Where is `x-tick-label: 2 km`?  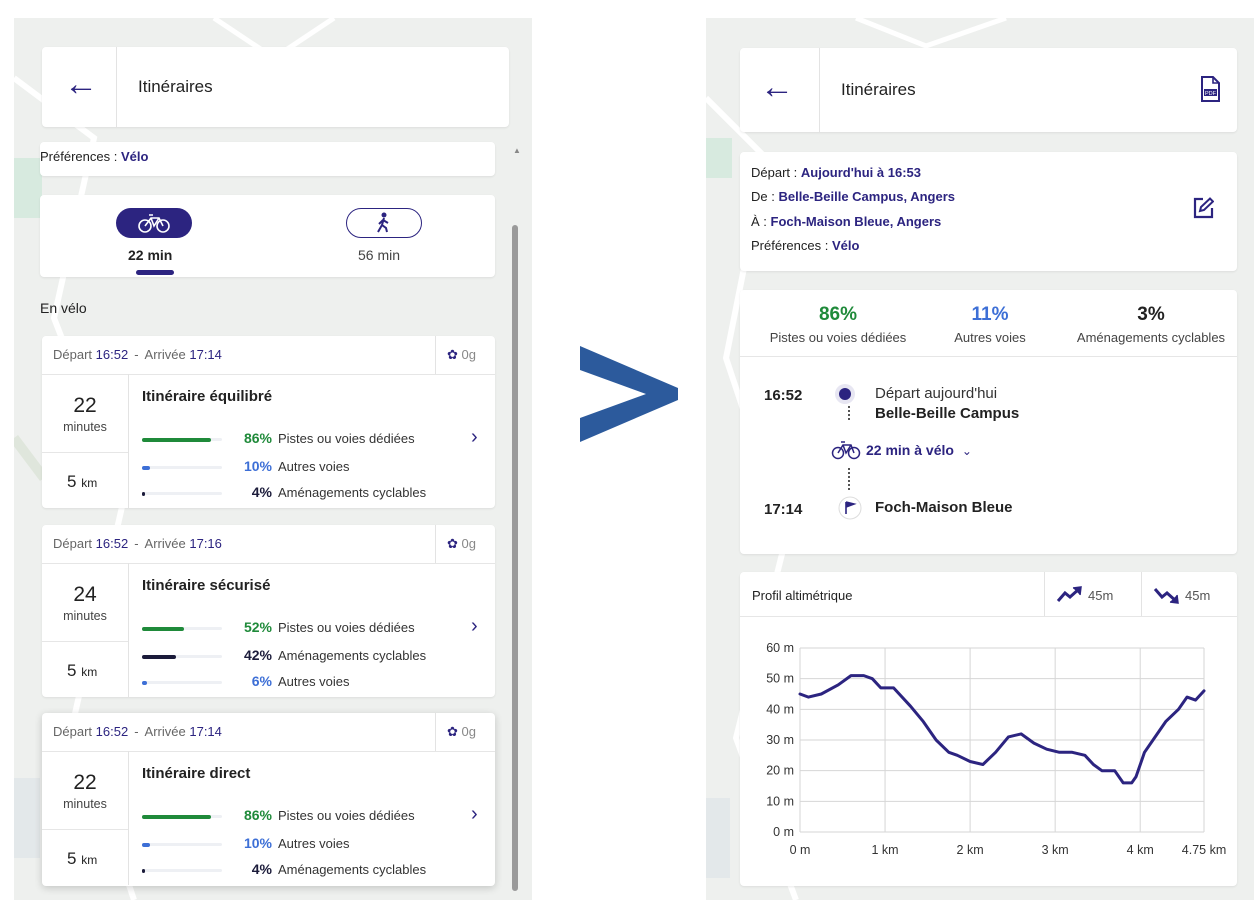 x-tick-label: 2 km is located at coordinates (970, 850).